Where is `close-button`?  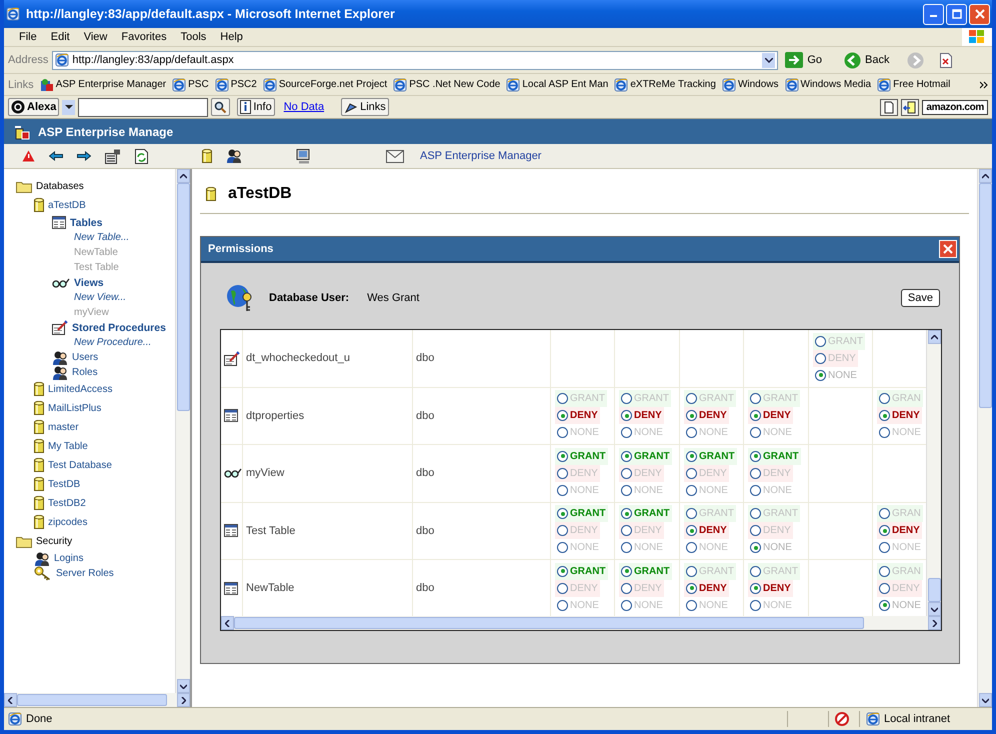 close-button is located at coordinates (948, 249).